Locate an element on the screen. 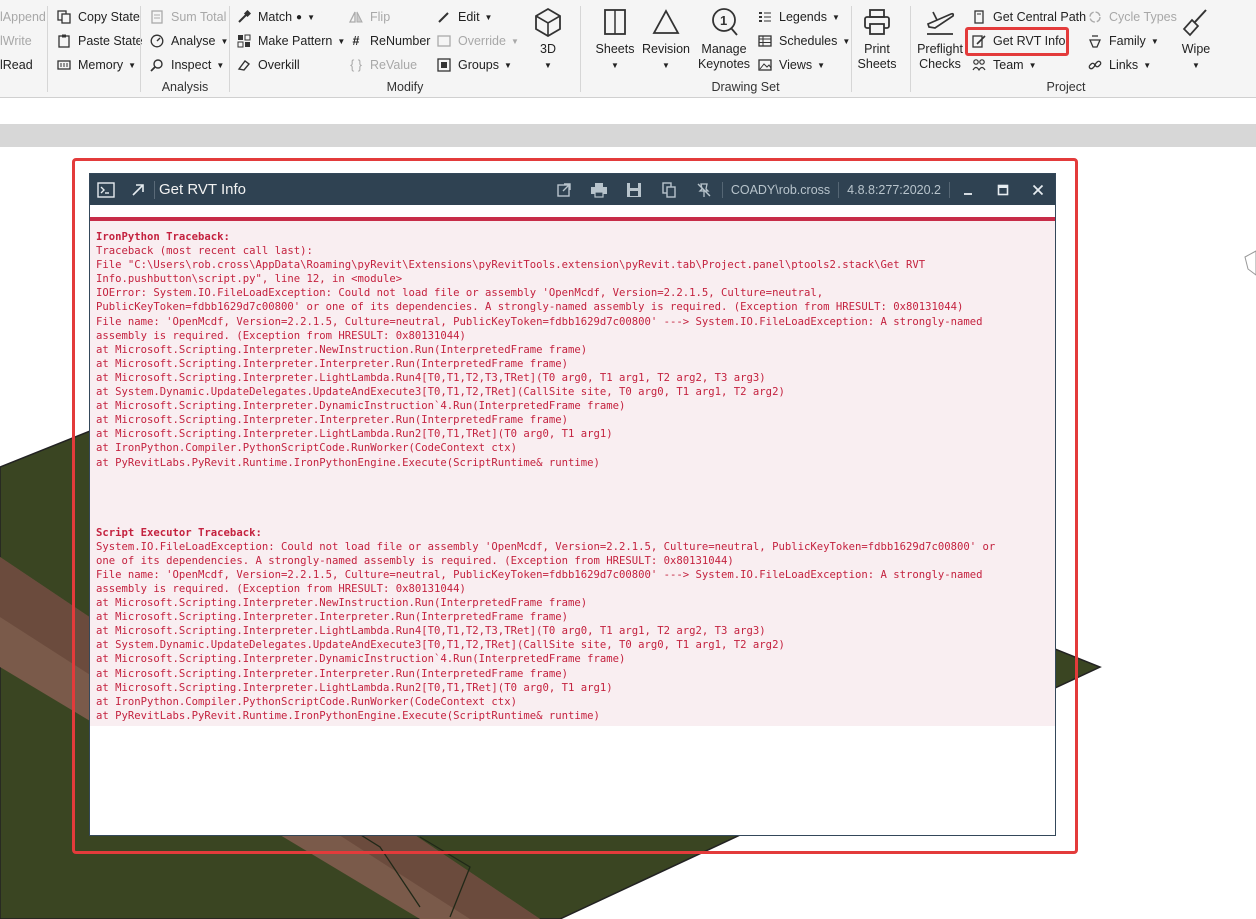 This screenshot has width=1256, height=919. family-label: Family is located at coordinates (1127, 41).